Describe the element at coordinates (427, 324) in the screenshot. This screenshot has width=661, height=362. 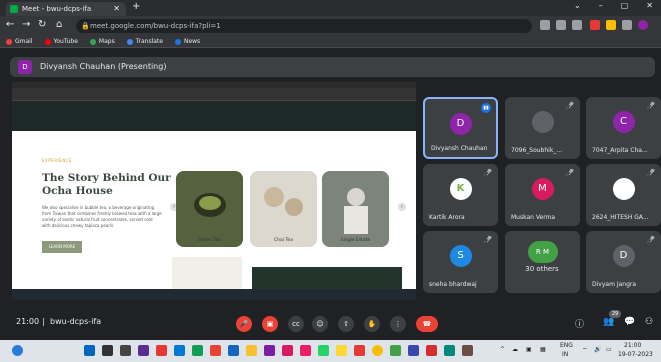
I see `end-call-button: ☎` at that location.